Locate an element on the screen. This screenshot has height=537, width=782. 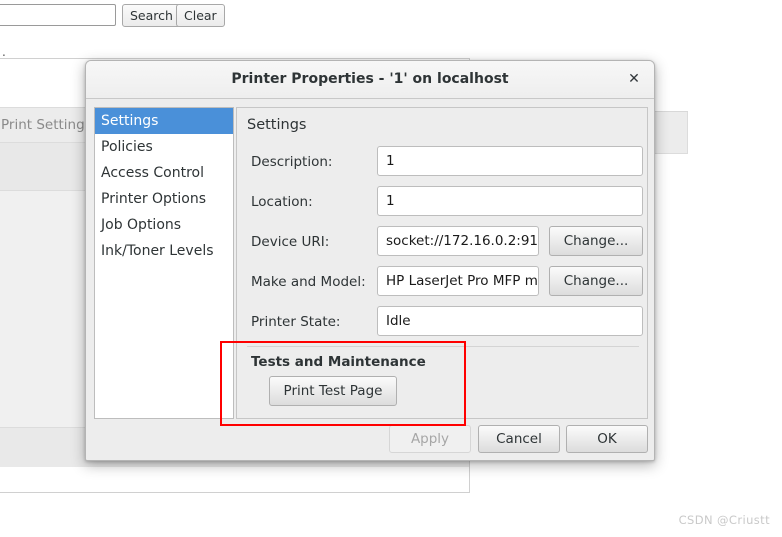
search-input is located at coordinates (58, 15).